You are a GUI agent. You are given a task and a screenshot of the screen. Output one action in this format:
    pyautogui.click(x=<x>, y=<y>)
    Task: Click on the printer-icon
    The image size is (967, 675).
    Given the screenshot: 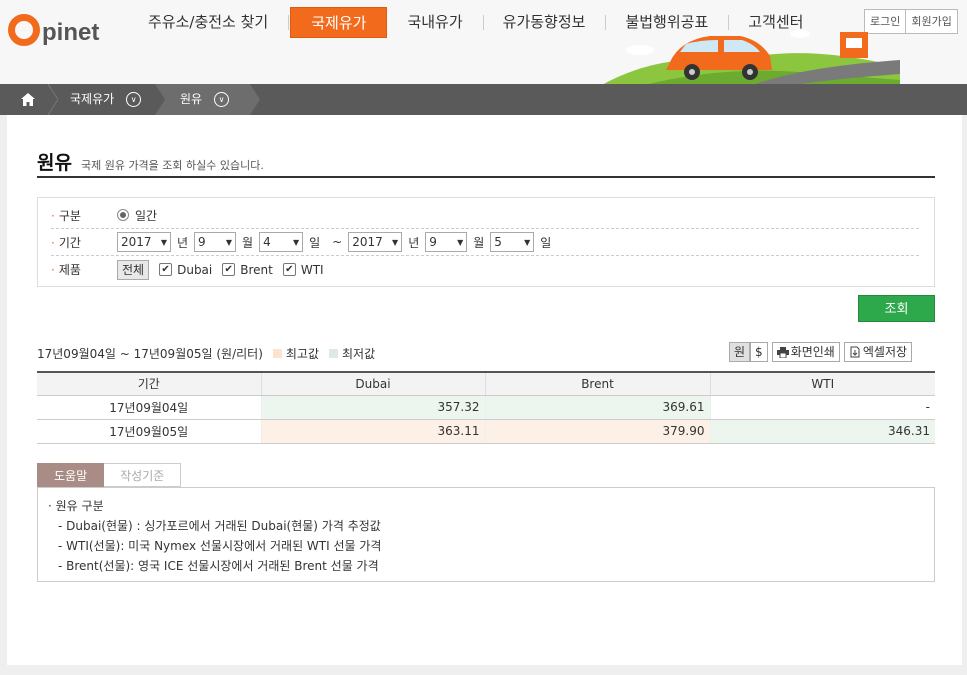 What is the action you would take?
    pyautogui.click(x=782, y=352)
    